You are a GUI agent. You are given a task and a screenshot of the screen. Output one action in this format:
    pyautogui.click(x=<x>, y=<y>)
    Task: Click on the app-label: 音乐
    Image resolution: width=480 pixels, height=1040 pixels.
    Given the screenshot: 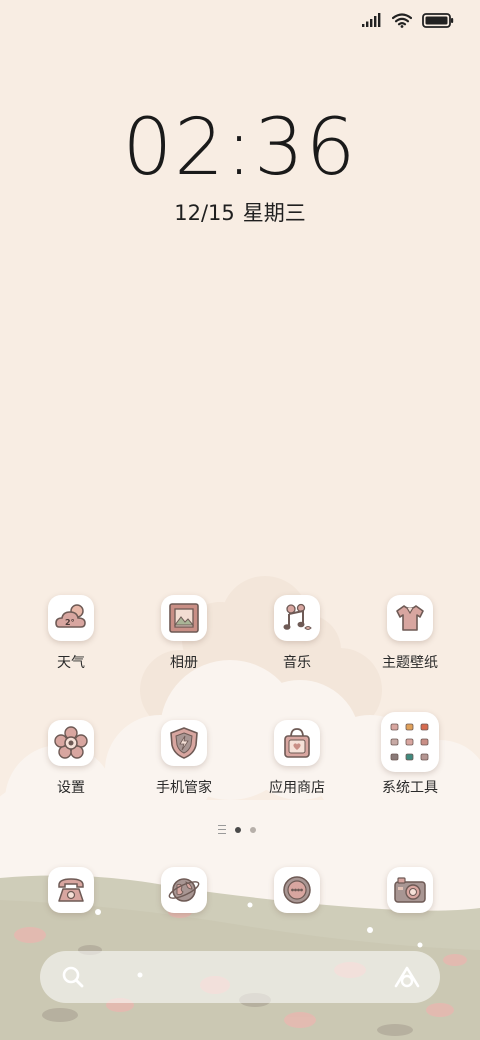 What is the action you would take?
    pyautogui.click(x=297, y=663)
    